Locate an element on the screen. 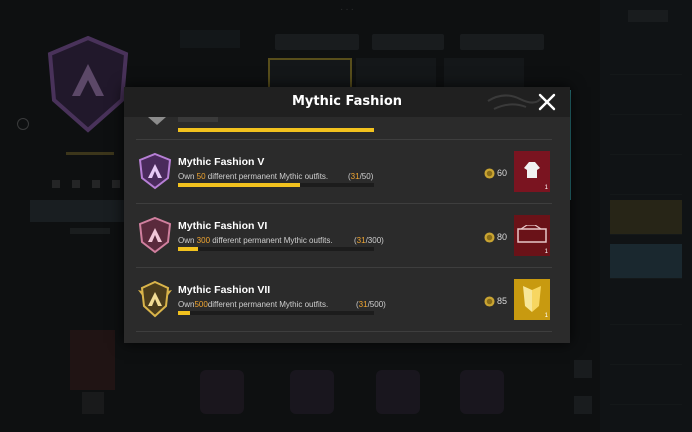 This screenshot has height=432, width=692. header-label is located at coordinates (210, 39).